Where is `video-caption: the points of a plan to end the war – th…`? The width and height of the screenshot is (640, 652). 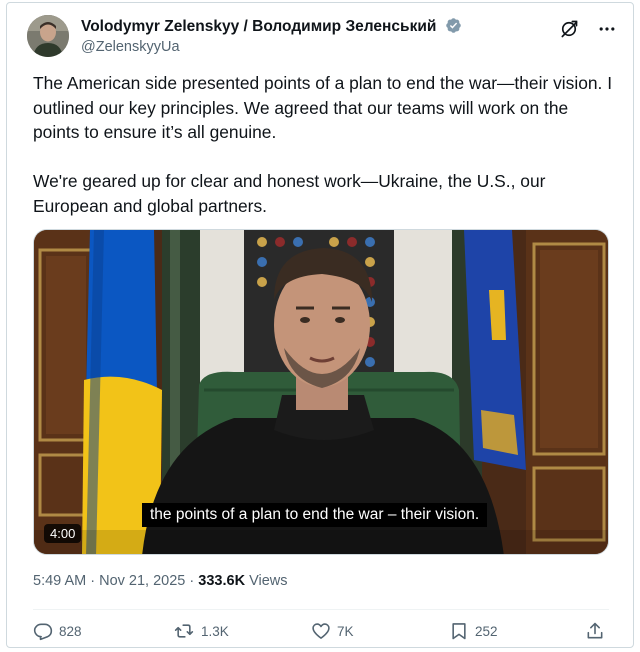
video-caption: the points of a plan to end the war – th… is located at coordinates (315, 515).